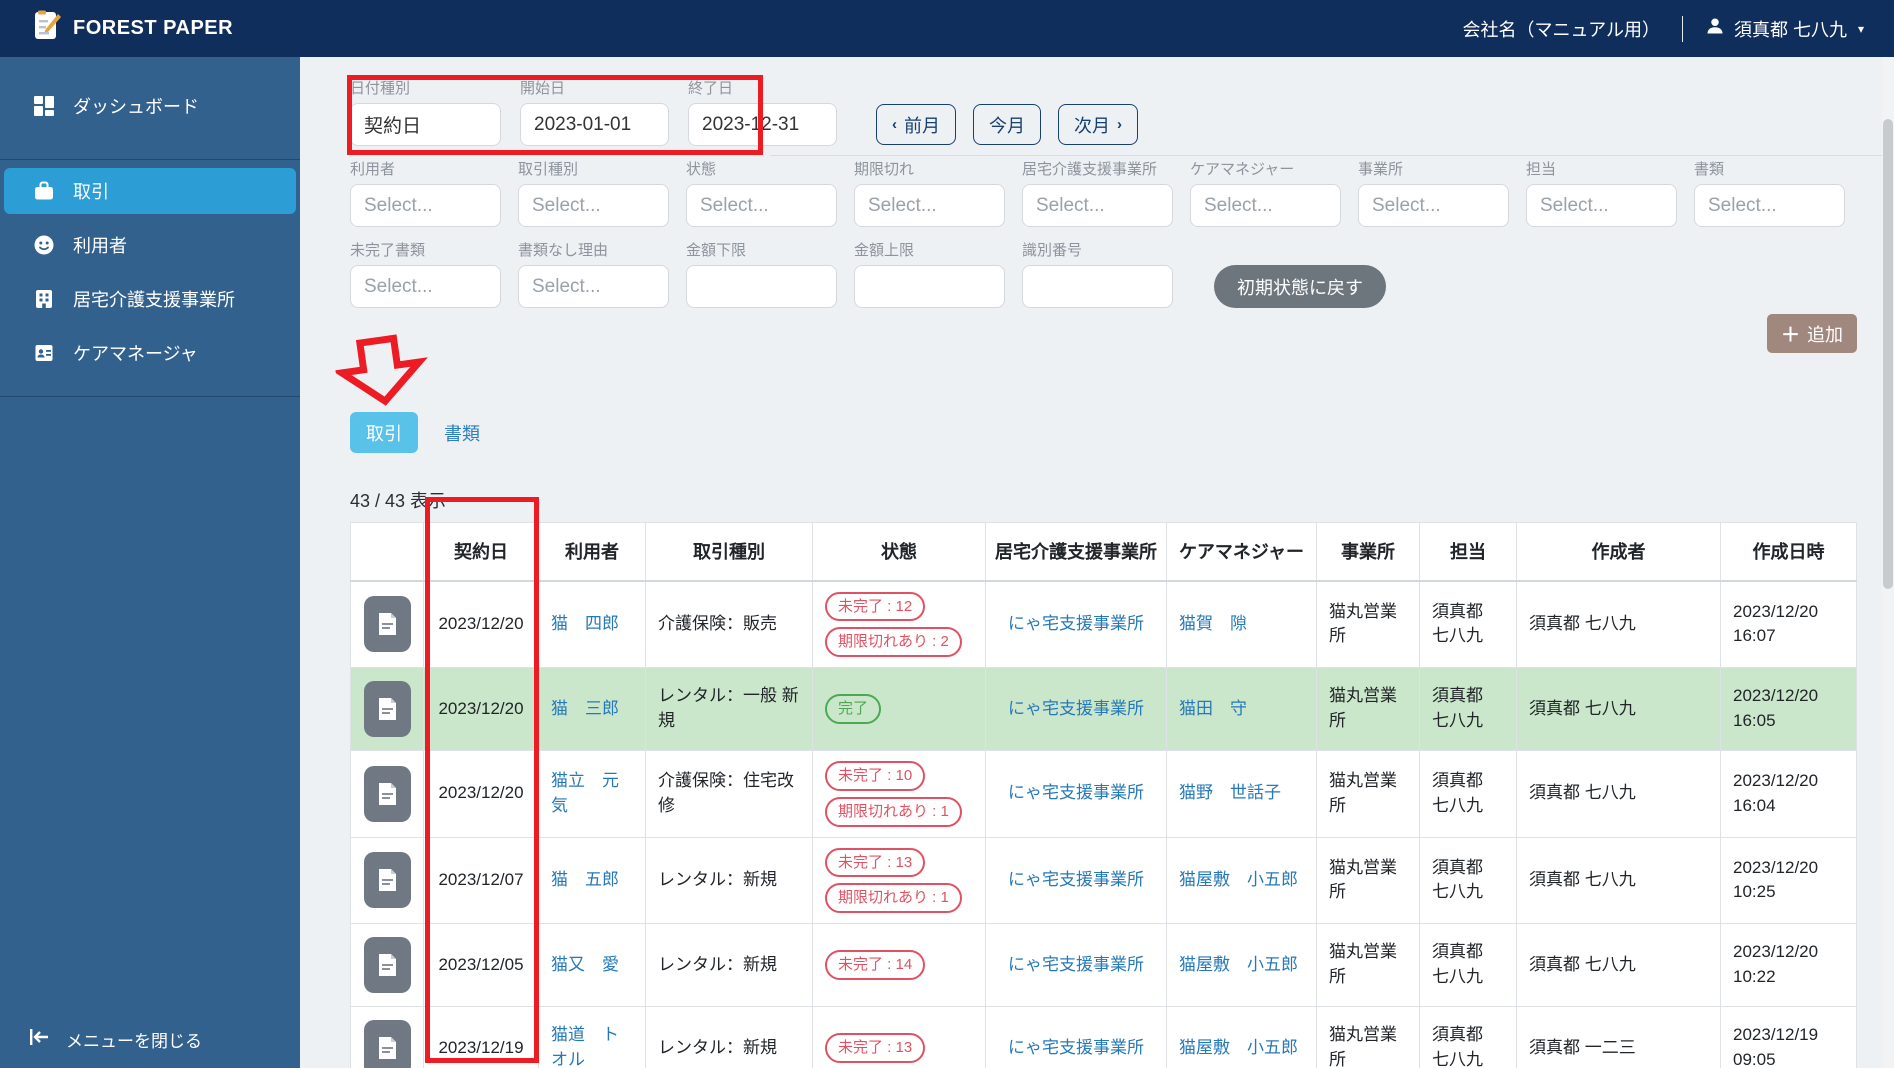 This screenshot has width=1894, height=1068. Describe the element at coordinates (585, 623) in the screenshot. I see `user-link: 猫 四郎` at that location.